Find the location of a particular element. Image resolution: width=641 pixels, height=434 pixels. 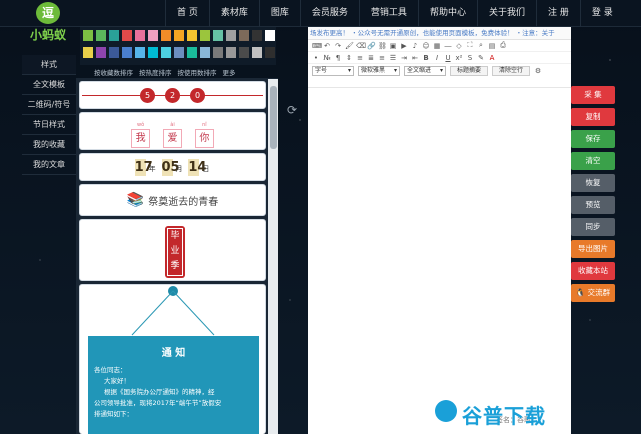

music-icon: ♪ is located at coordinates (415, 46).